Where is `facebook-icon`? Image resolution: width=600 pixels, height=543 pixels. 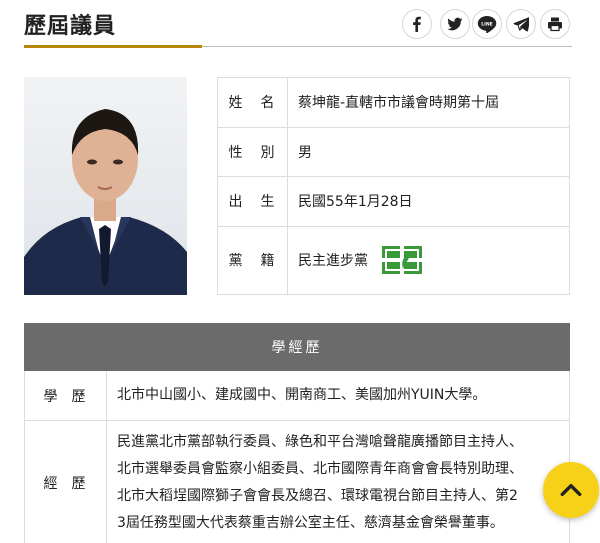 facebook-icon is located at coordinates (417, 24).